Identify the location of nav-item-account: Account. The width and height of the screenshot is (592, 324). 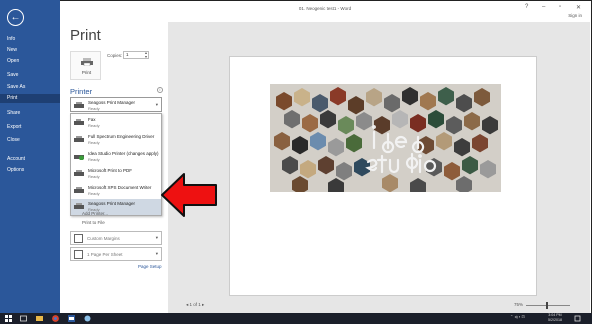
(16, 159).